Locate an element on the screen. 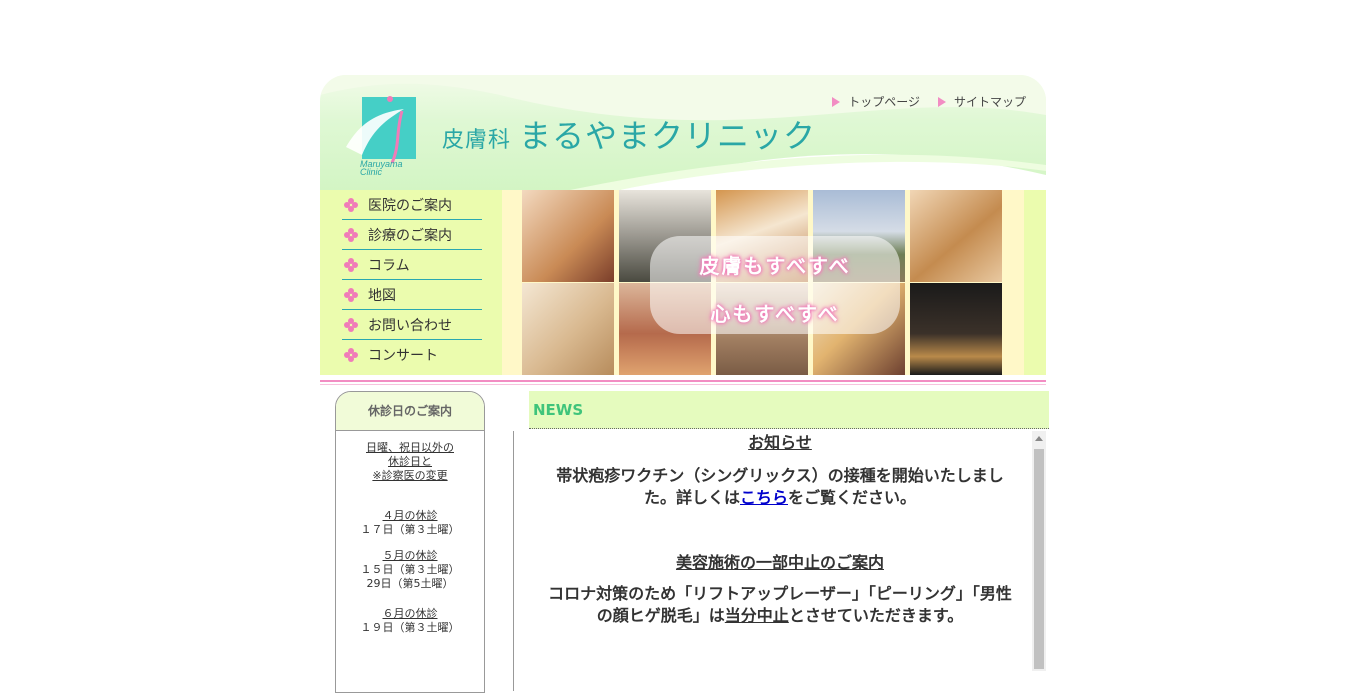  scroll-thumb is located at coordinates (1039, 559).